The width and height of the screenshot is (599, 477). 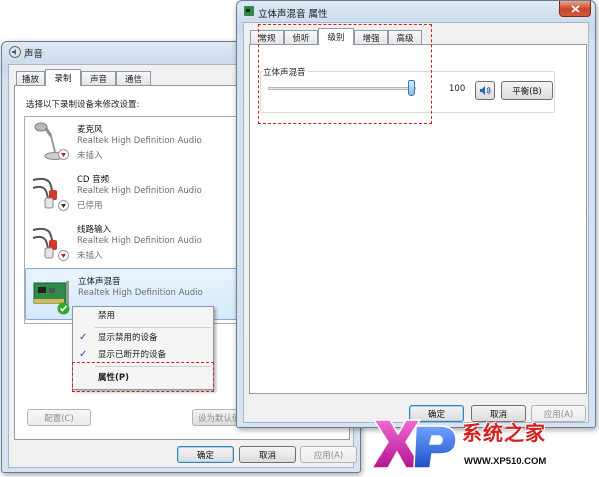 I want to click on device-name: CD 音频, so click(x=93, y=180).